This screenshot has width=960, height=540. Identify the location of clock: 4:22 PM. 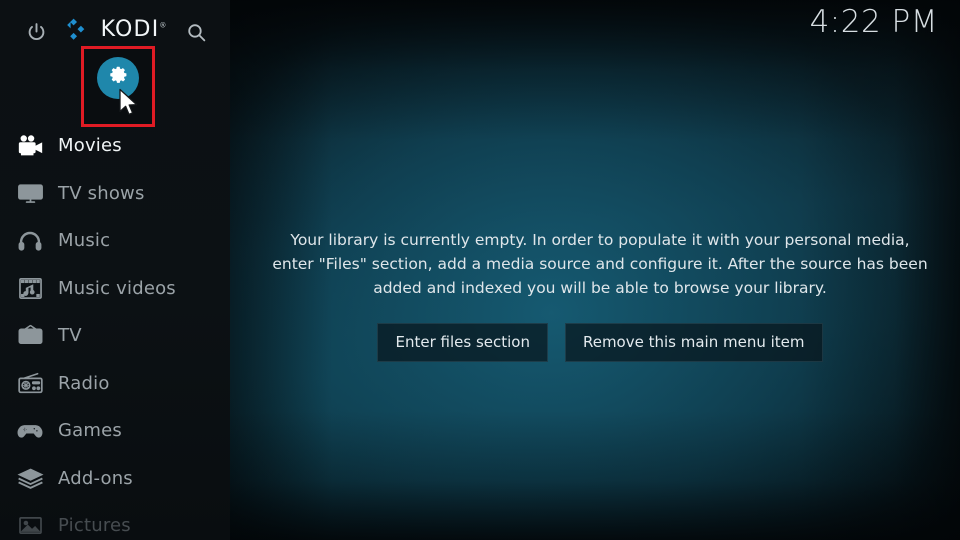
(873, 22).